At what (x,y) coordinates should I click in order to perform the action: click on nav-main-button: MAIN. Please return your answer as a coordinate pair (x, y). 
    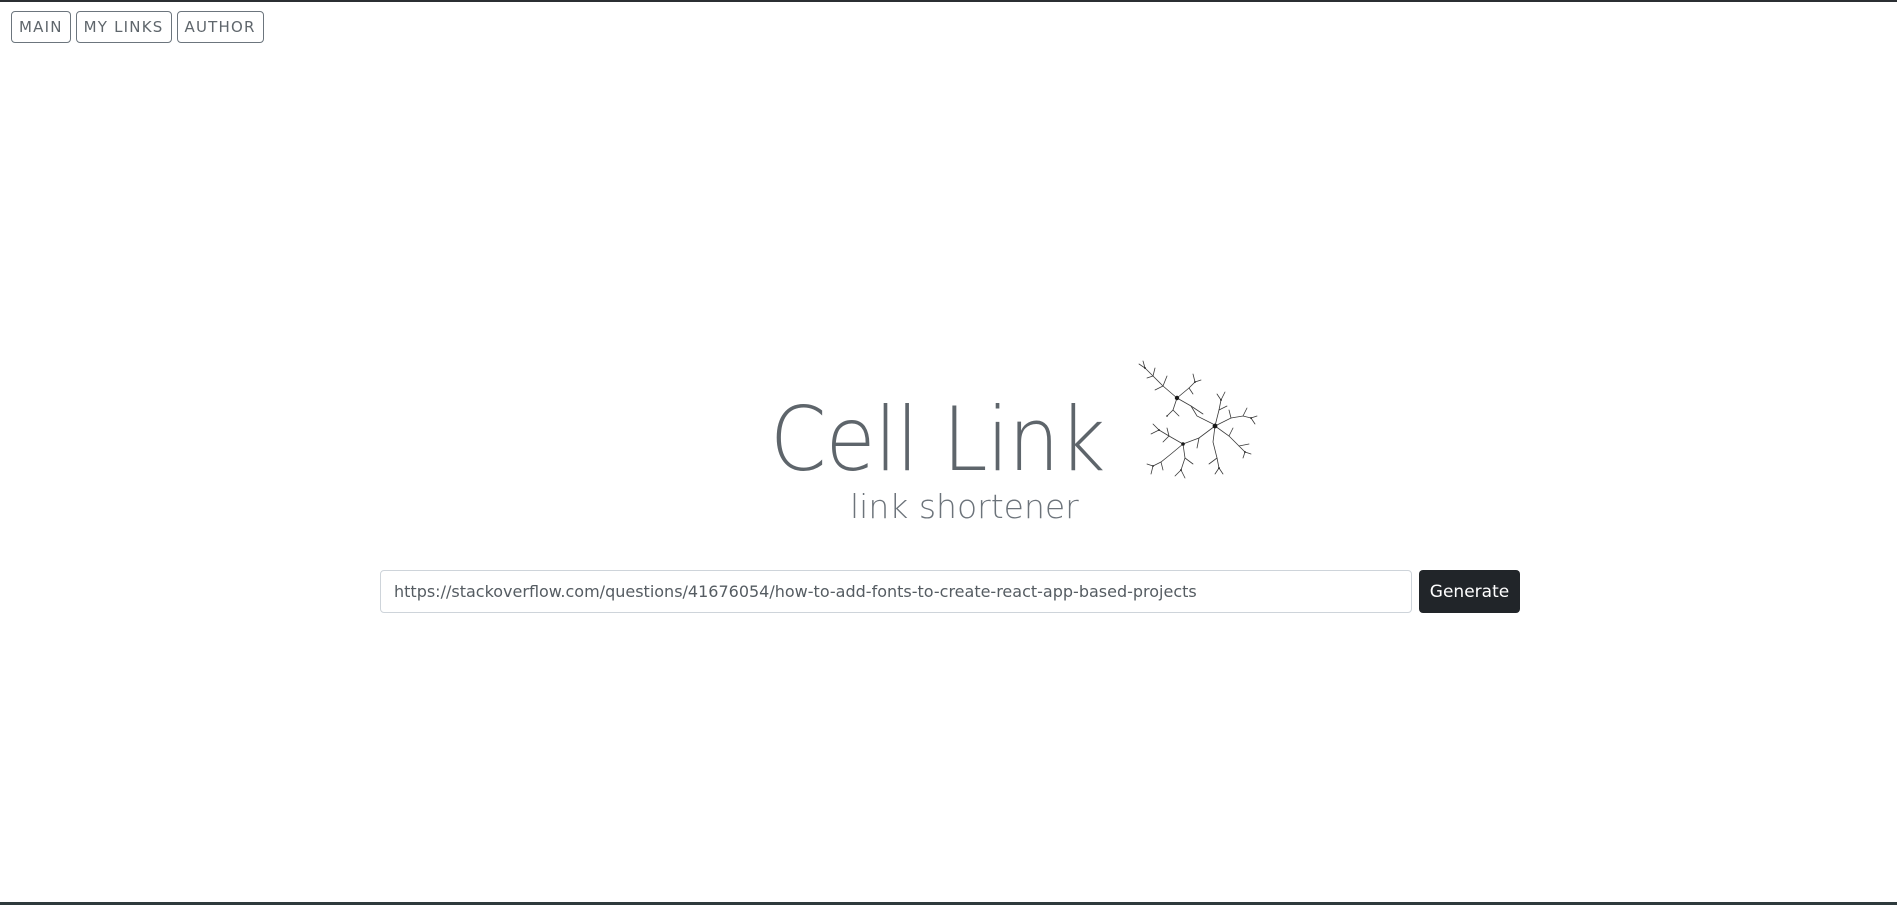
    Looking at the image, I should click on (41, 27).